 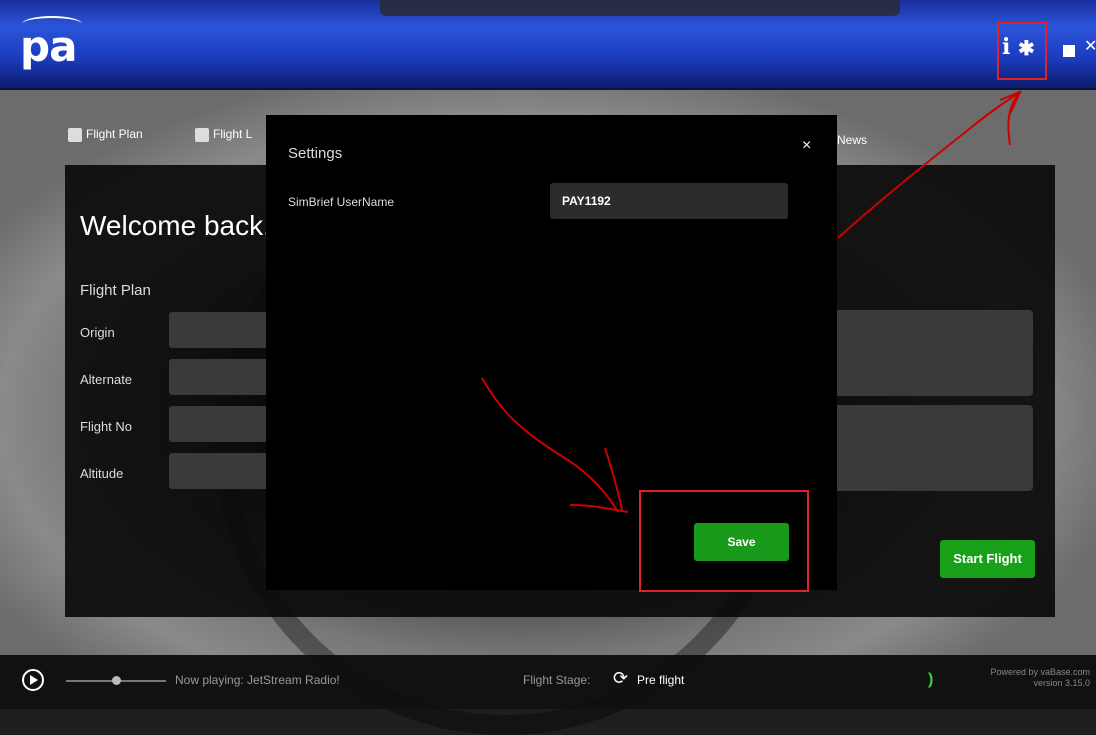 What do you see at coordinates (202, 134) in the screenshot?
I see `clipboard-icon` at bounding box center [202, 134].